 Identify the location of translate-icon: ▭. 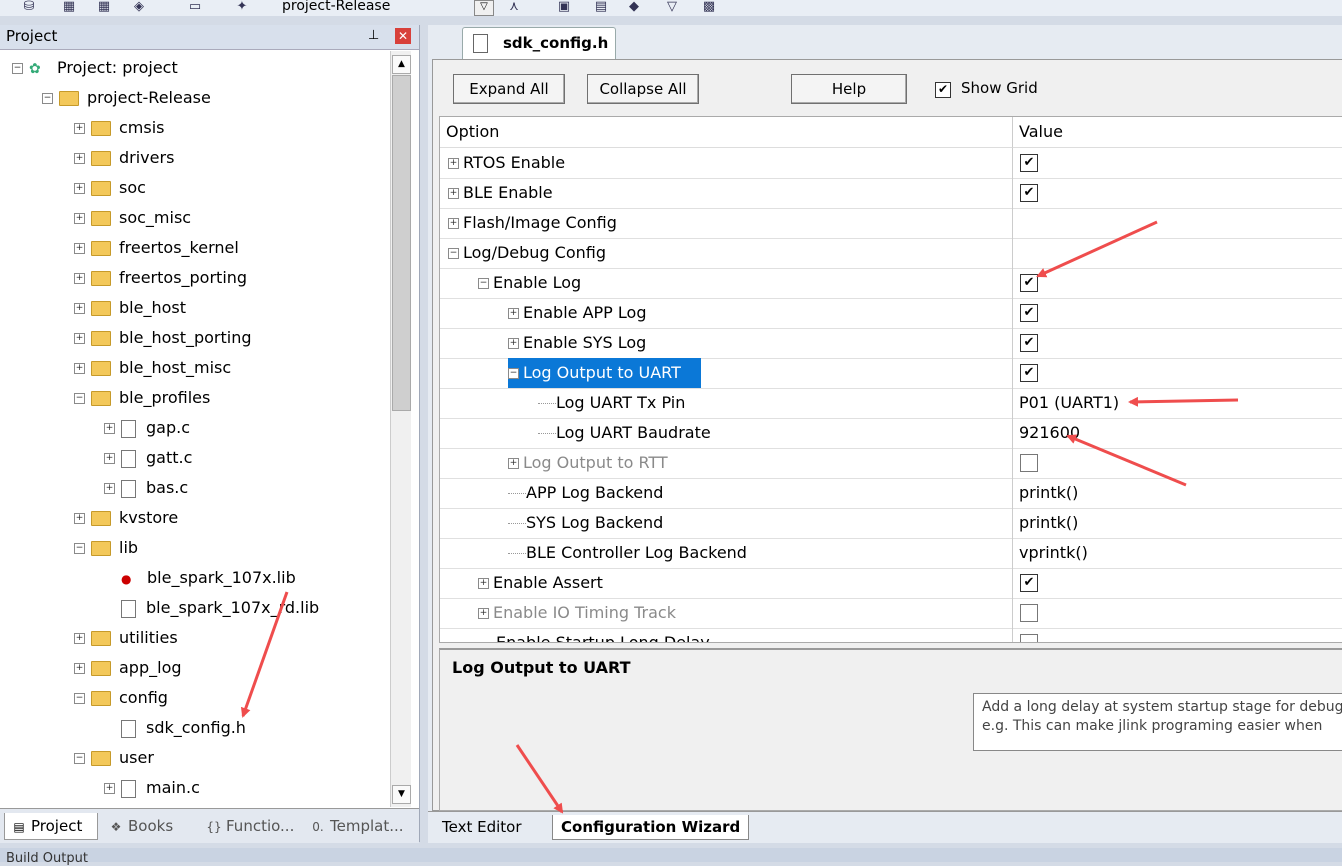
(195, 7).